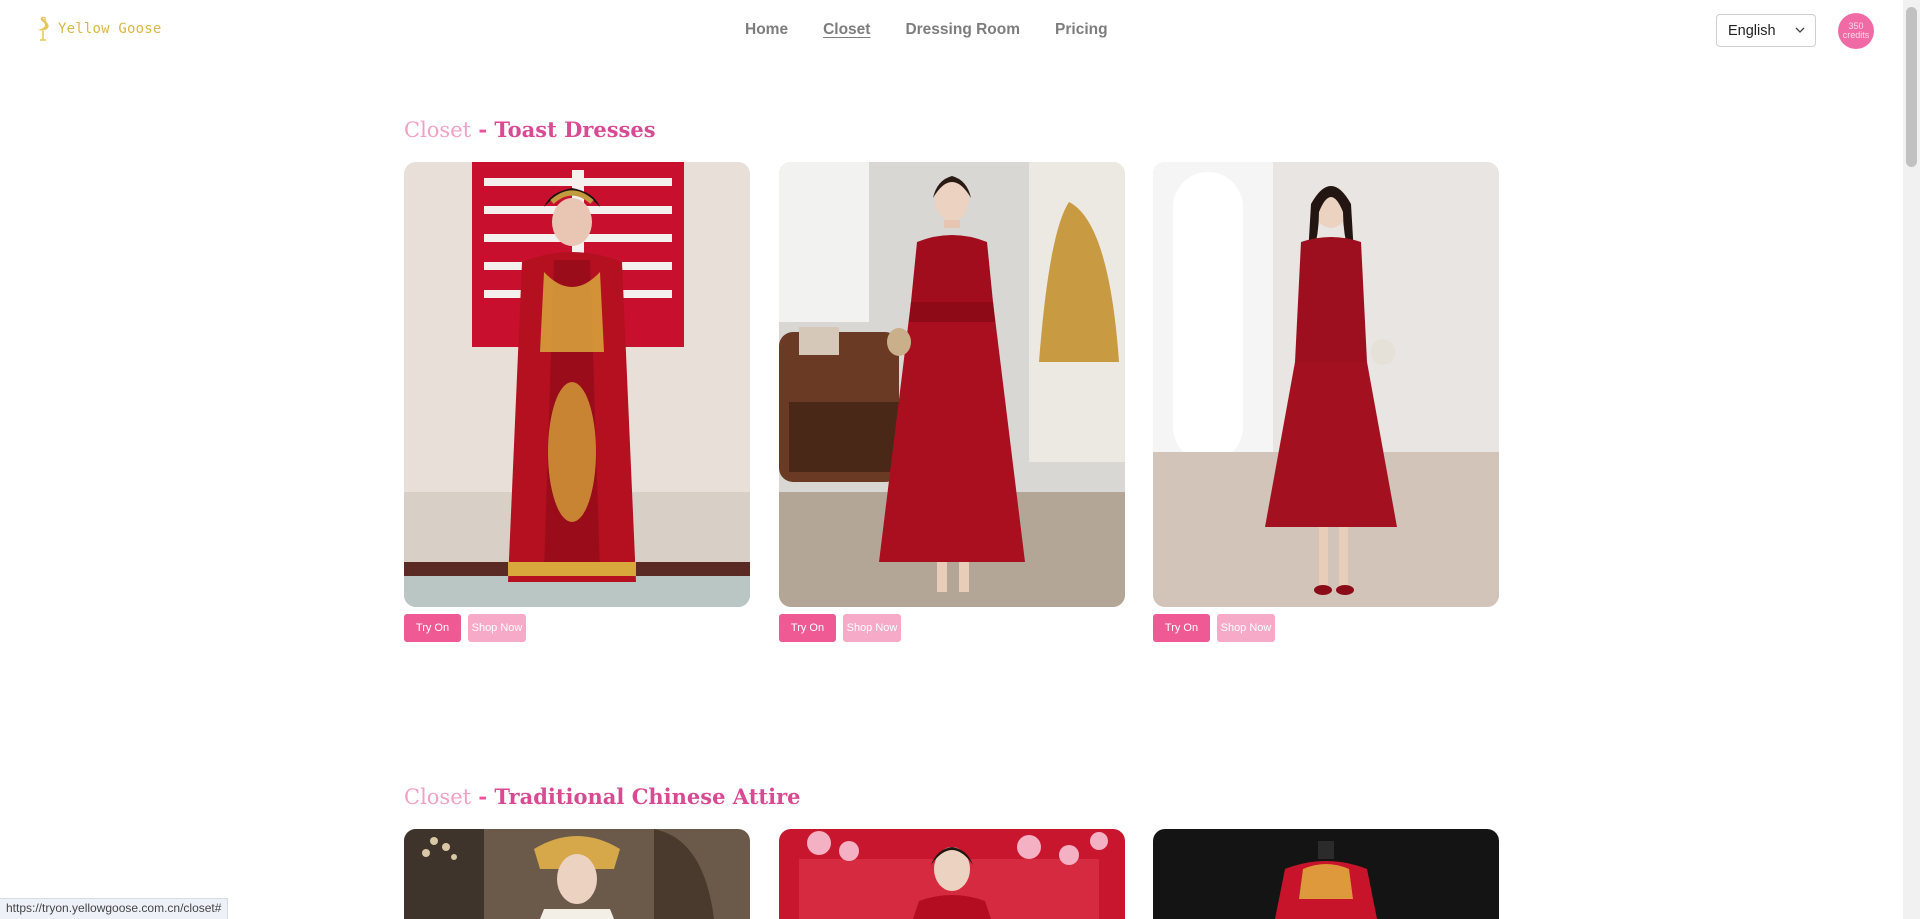 This screenshot has width=1920, height=919. I want to click on dress-photo-red-midi-dress, so click(1326, 384).